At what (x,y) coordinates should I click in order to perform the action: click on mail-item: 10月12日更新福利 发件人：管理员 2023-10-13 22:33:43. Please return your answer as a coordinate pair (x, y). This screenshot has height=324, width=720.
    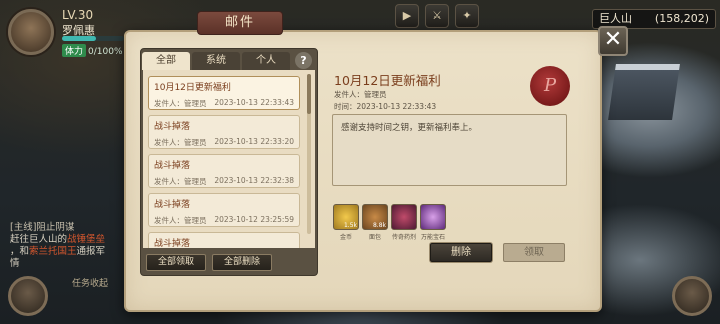
    Looking at the image, I should click on (224, 93).